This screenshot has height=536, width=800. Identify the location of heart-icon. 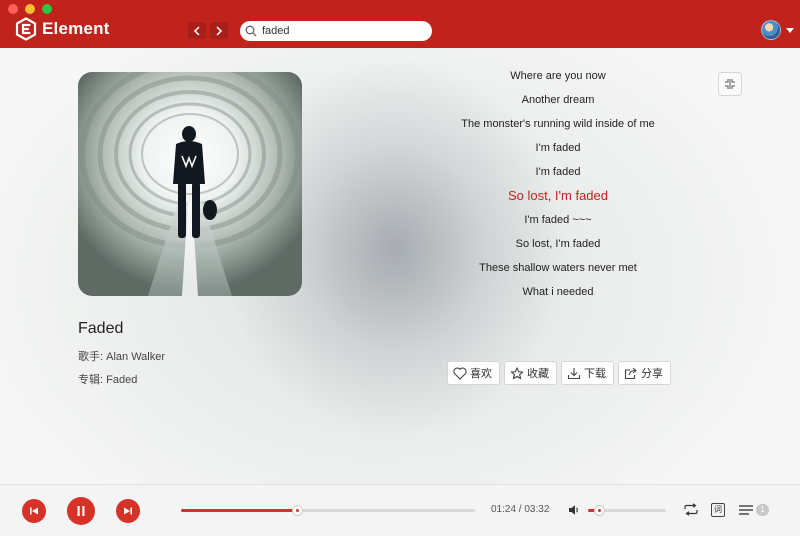
(460, 373).